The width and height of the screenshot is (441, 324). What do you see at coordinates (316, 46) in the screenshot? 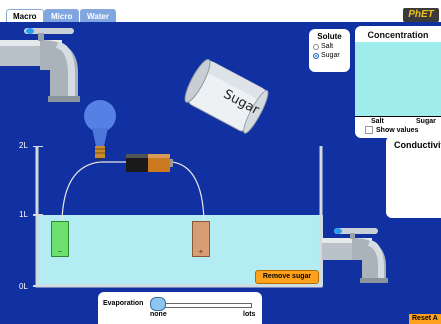
I see `salt-radio` at bounding box center [316, 46].